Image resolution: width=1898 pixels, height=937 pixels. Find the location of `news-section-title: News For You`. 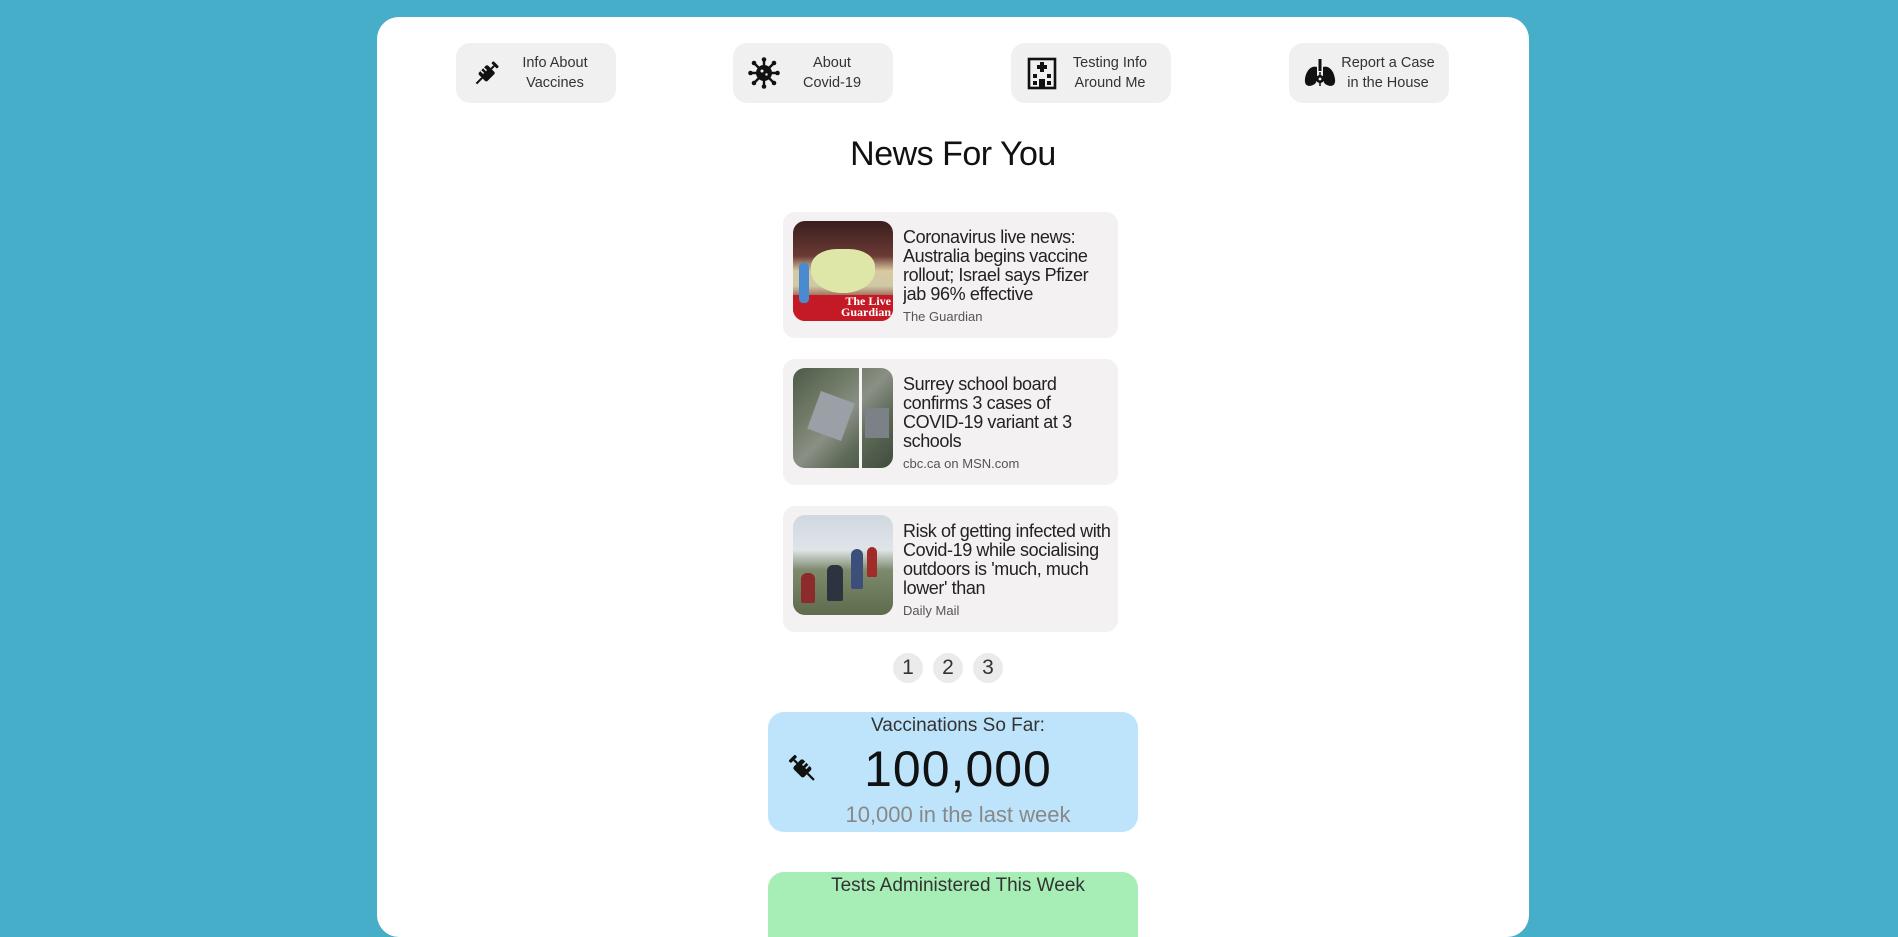

news-section-title: News For You is located at coordinates (953, 154).